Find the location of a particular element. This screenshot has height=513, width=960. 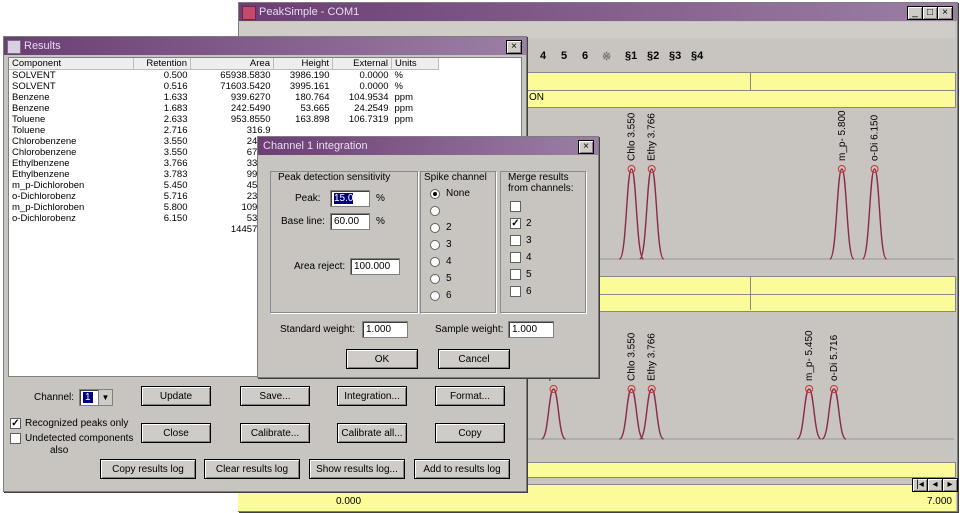

peak-label: m_p- 5.800 is located at coordinates (842, 135).